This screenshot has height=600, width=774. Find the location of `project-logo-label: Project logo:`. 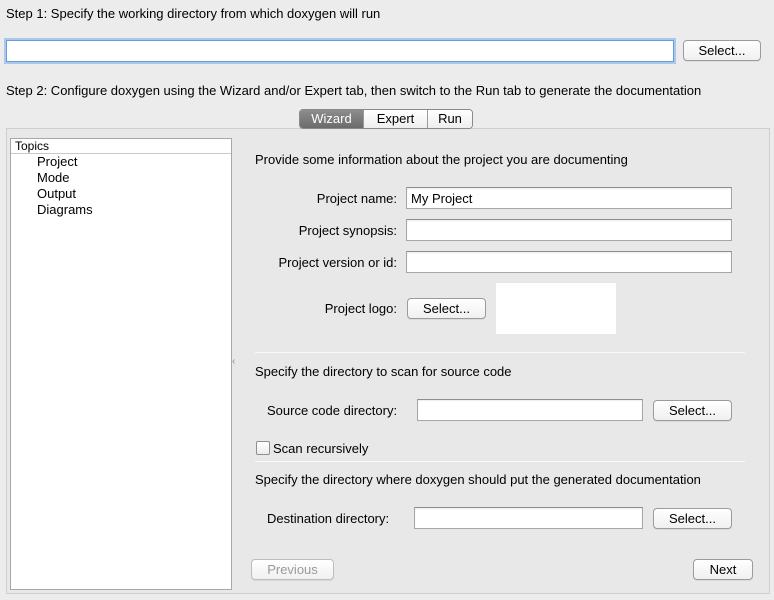

project-logo-label: Project logo: is located at coordinates (360, 308).